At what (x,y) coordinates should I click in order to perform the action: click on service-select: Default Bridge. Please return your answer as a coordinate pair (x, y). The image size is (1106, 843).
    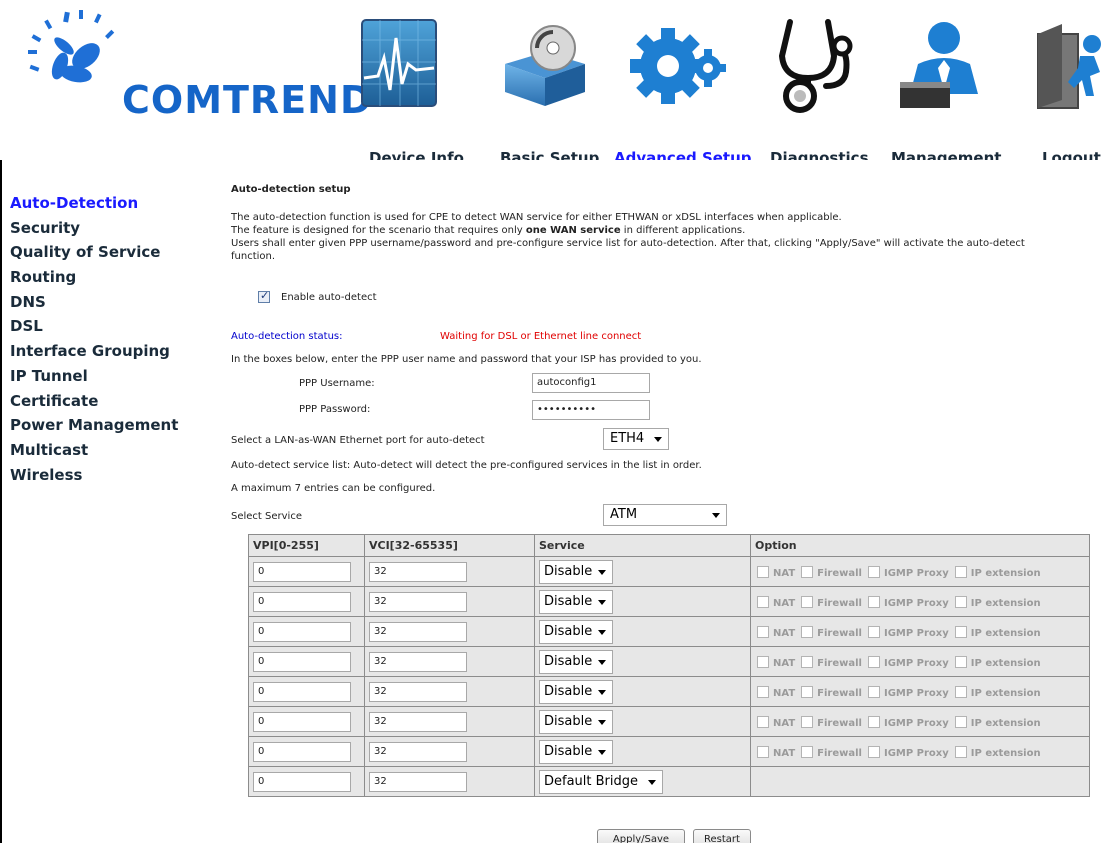
    Looking at the image, I should click on (601, 782).